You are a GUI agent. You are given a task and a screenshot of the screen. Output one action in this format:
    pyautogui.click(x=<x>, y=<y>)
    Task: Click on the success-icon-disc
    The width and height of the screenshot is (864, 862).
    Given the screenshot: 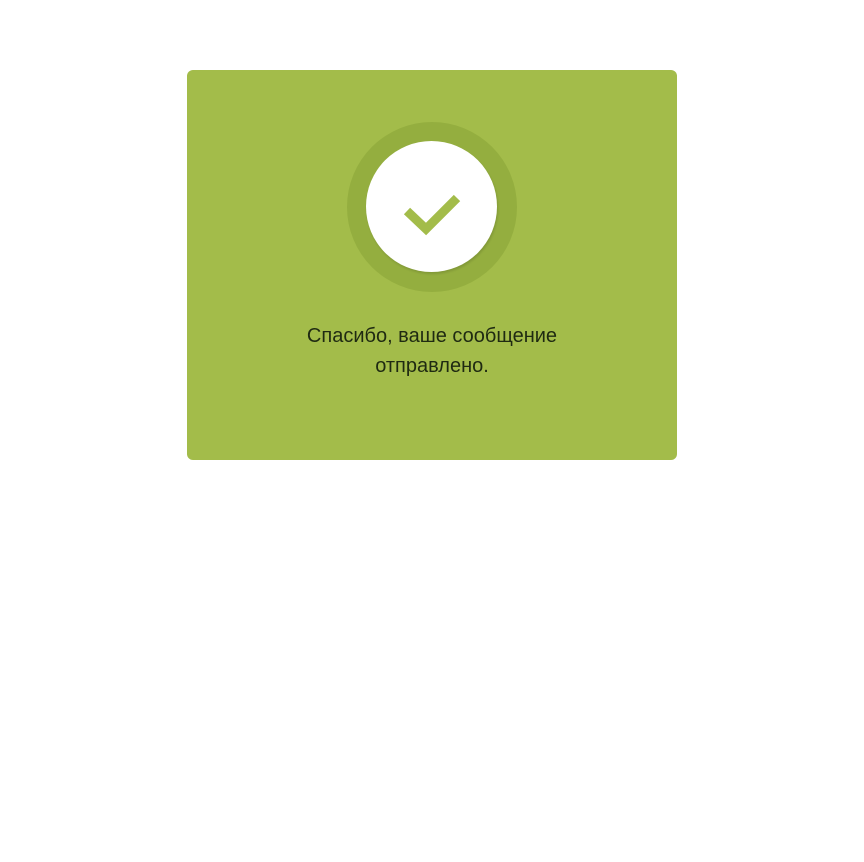 What is the action you would take?
    pyautogui.click(x=431, y=206)
    